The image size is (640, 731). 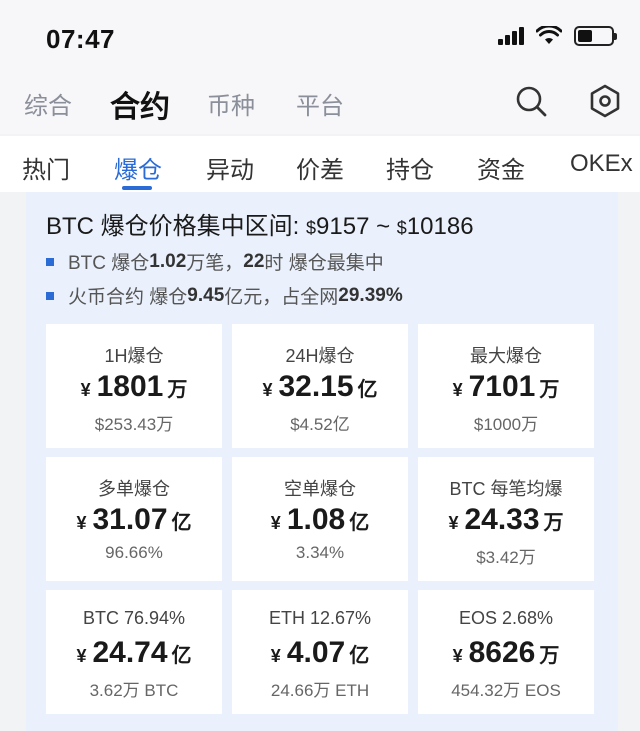 I want to click on settings-icon, so click(x=605, y=101).